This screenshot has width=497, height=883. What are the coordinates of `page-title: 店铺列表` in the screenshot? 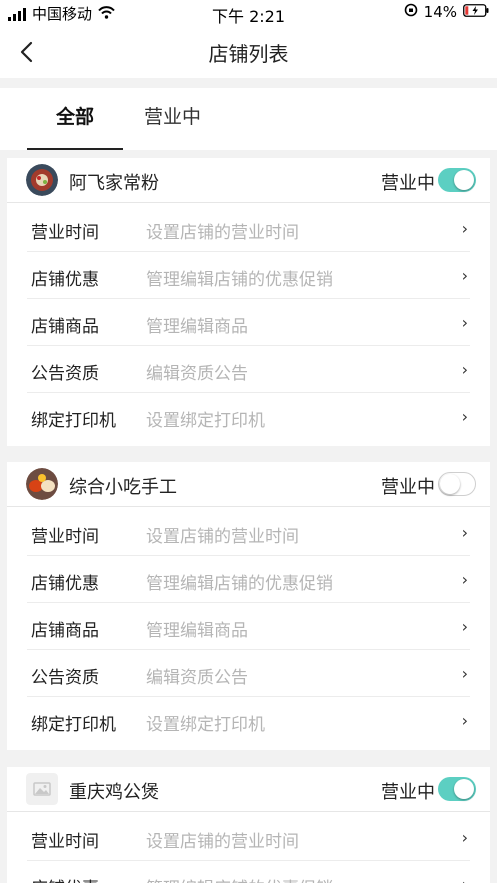 It's located at (248, 54).